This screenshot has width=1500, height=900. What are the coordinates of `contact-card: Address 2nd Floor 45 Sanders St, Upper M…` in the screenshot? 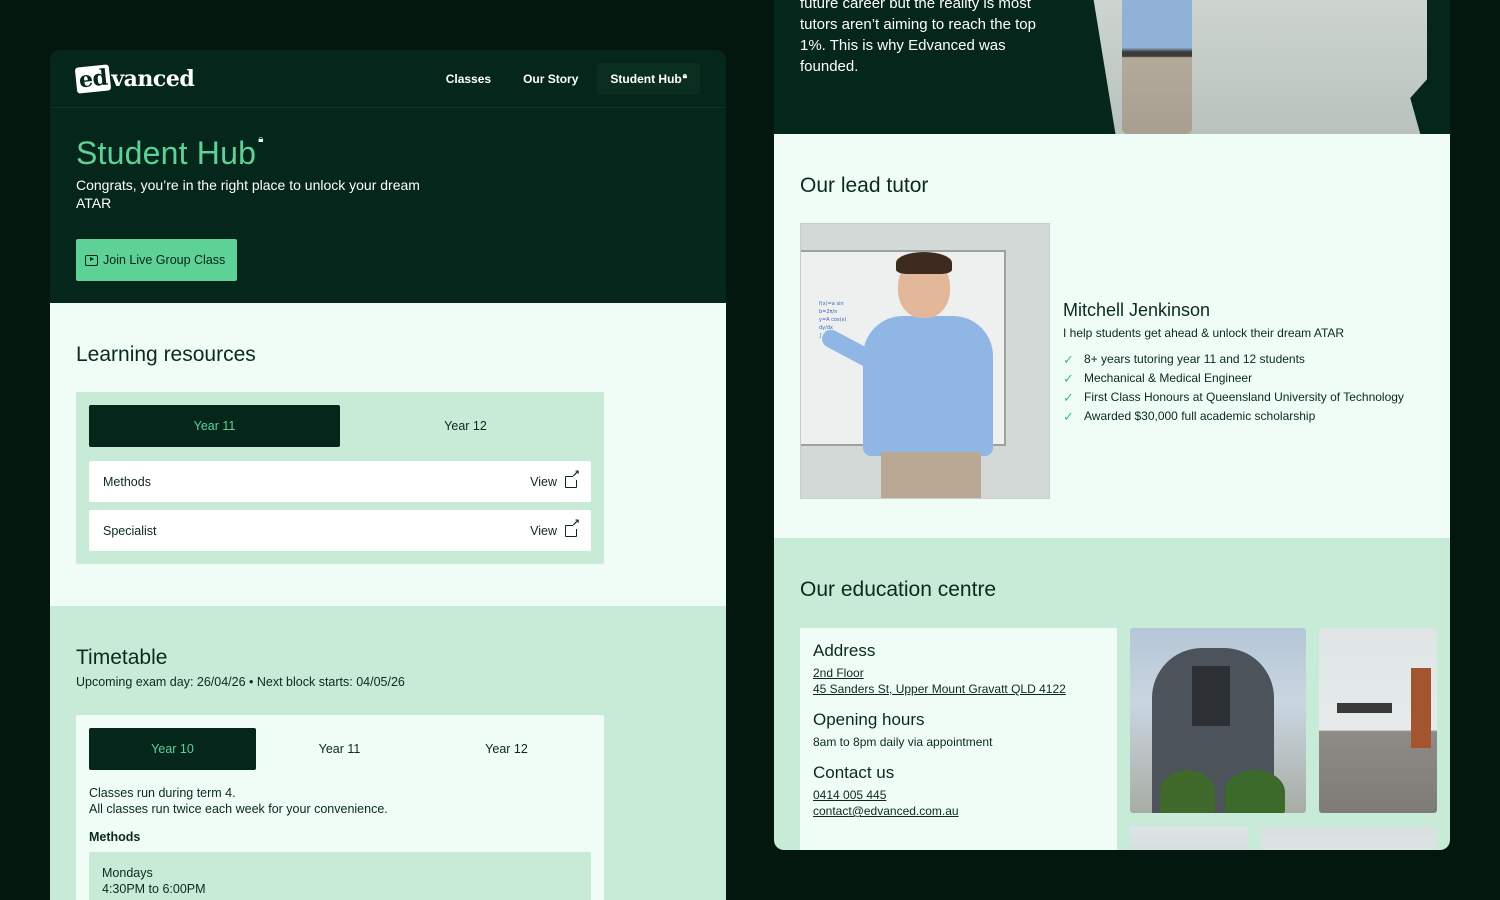 It's located at (958, 739).